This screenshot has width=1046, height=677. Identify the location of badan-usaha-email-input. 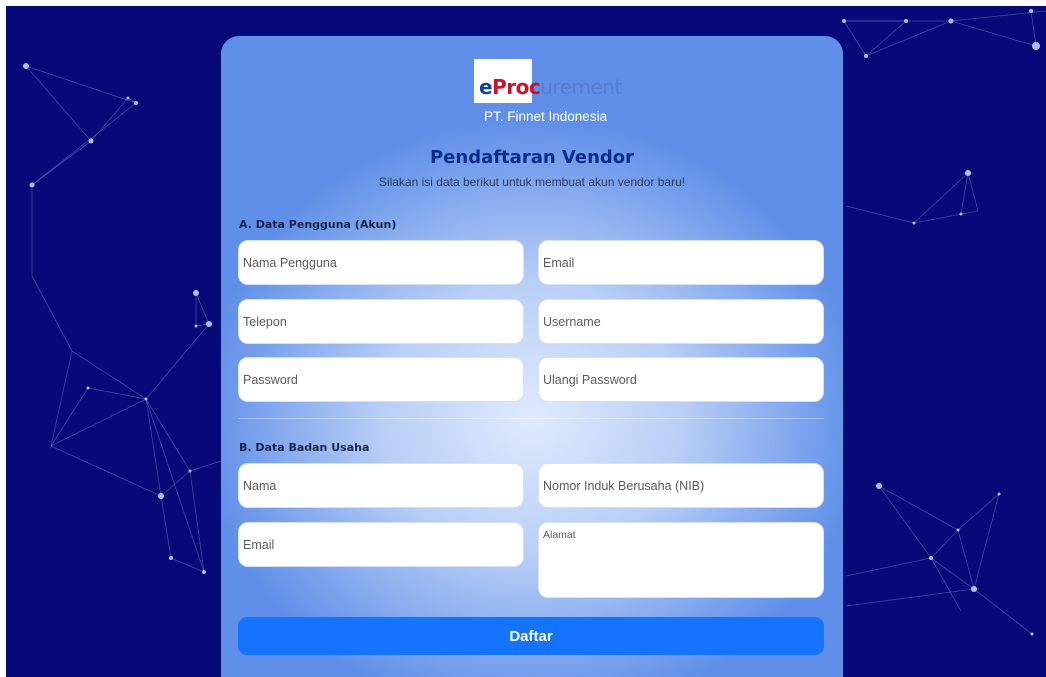
(381, 544).